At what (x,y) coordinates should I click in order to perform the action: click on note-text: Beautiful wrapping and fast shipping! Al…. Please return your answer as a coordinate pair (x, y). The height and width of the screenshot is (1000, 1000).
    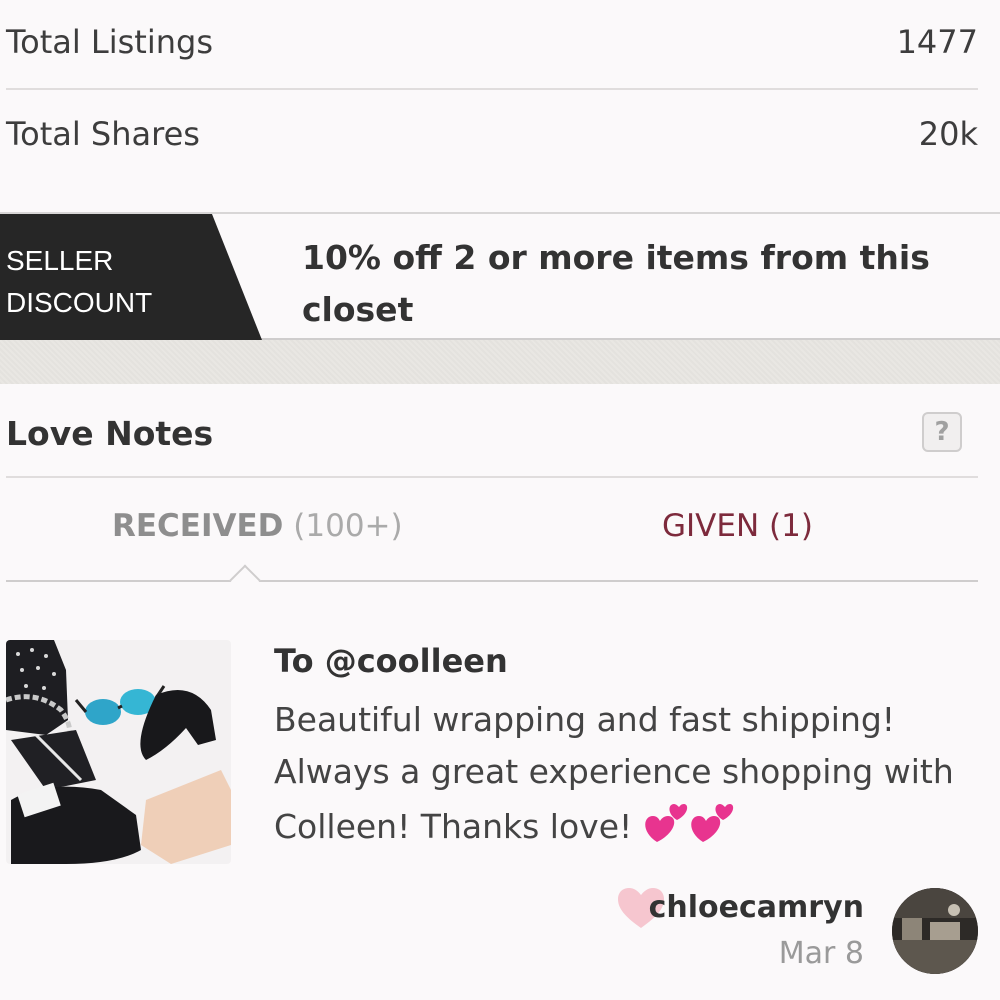
    Looking at the image, I should click on (614, 773).